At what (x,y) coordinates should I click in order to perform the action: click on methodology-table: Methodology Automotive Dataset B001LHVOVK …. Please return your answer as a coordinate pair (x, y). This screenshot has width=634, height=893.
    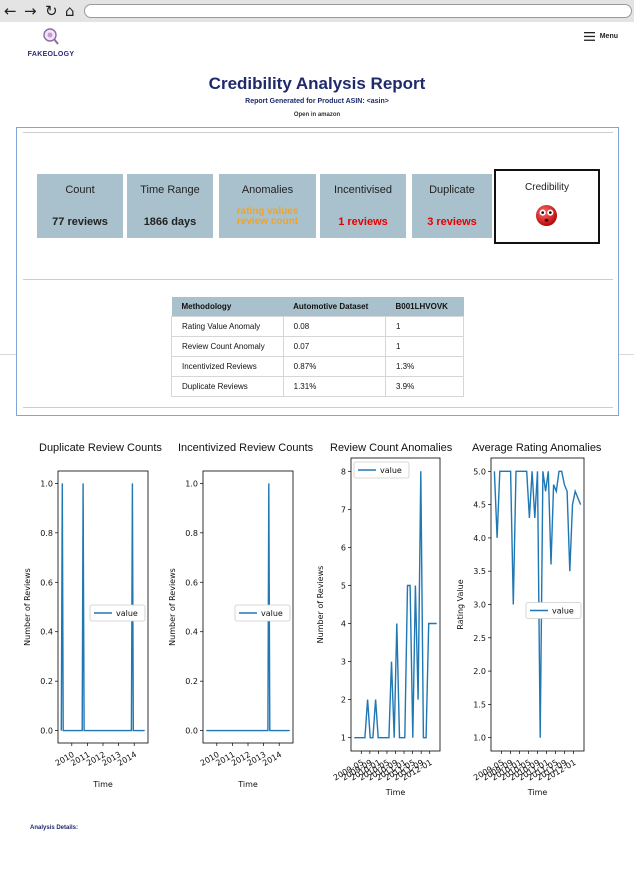
    Looking at the image, I should click on (317, 347).